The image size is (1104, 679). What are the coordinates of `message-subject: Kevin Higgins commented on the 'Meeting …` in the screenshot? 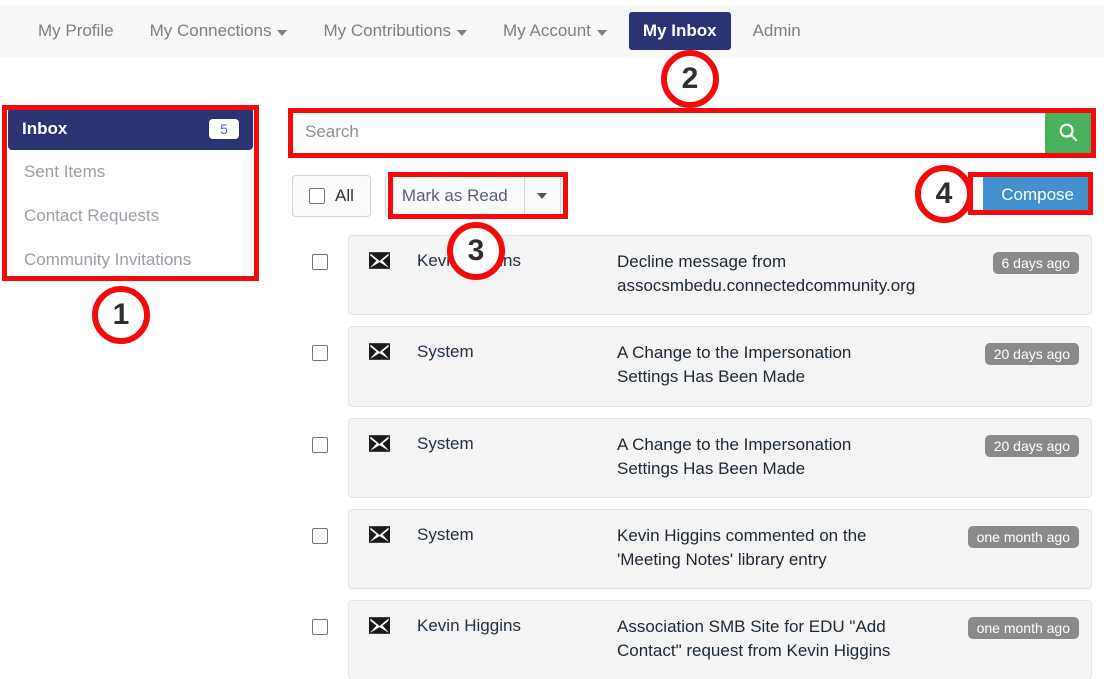 It's located at (742, 547).